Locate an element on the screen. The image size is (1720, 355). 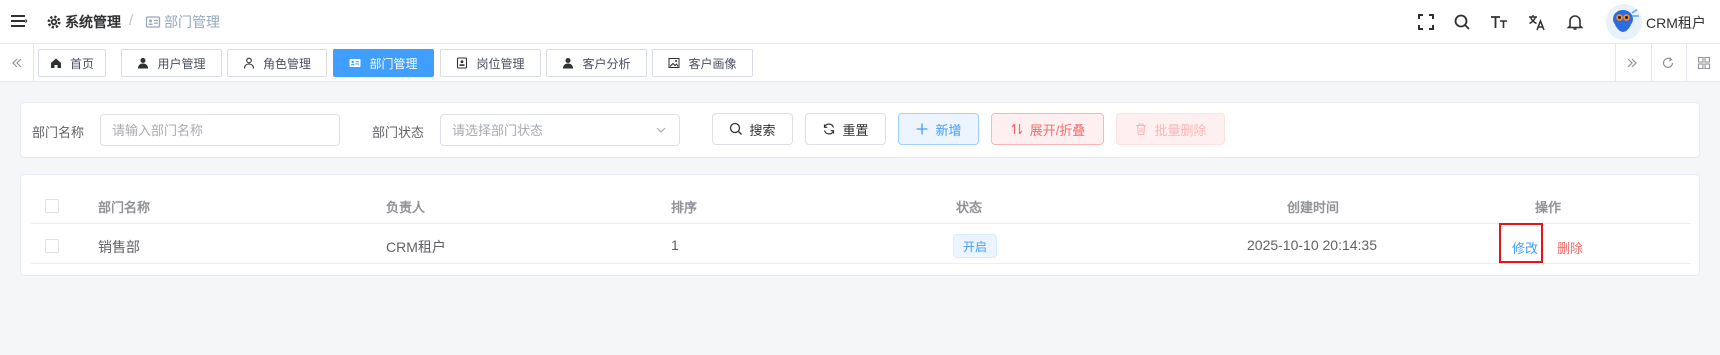
sort-icon is located at coordinates (1017, 129).